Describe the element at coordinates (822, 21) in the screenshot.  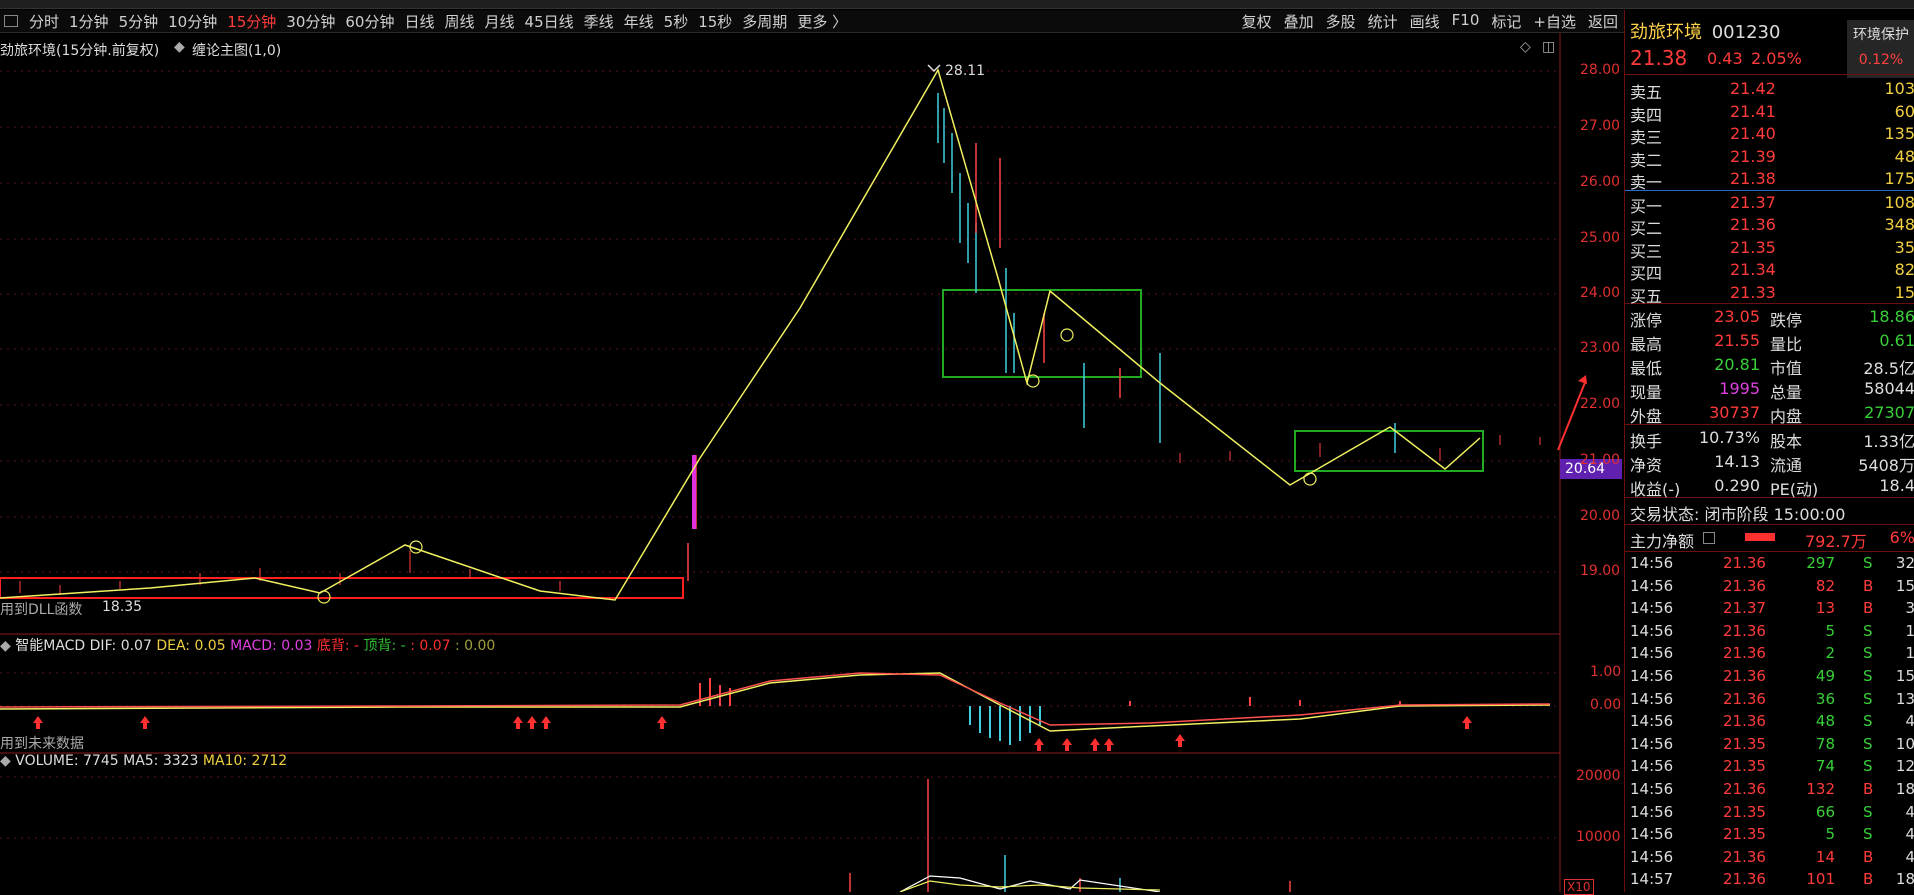
I see `more-periods-button: 更多 〉` at that location.